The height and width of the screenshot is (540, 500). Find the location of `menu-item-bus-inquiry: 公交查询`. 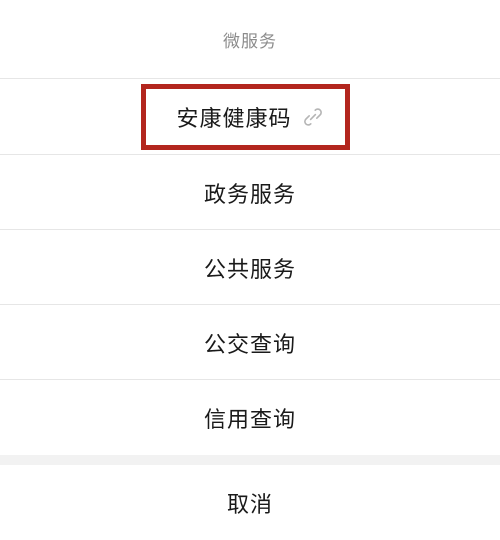

menu-item-bus-inquiry: 公交查询 is located at coordinates (250, 342).